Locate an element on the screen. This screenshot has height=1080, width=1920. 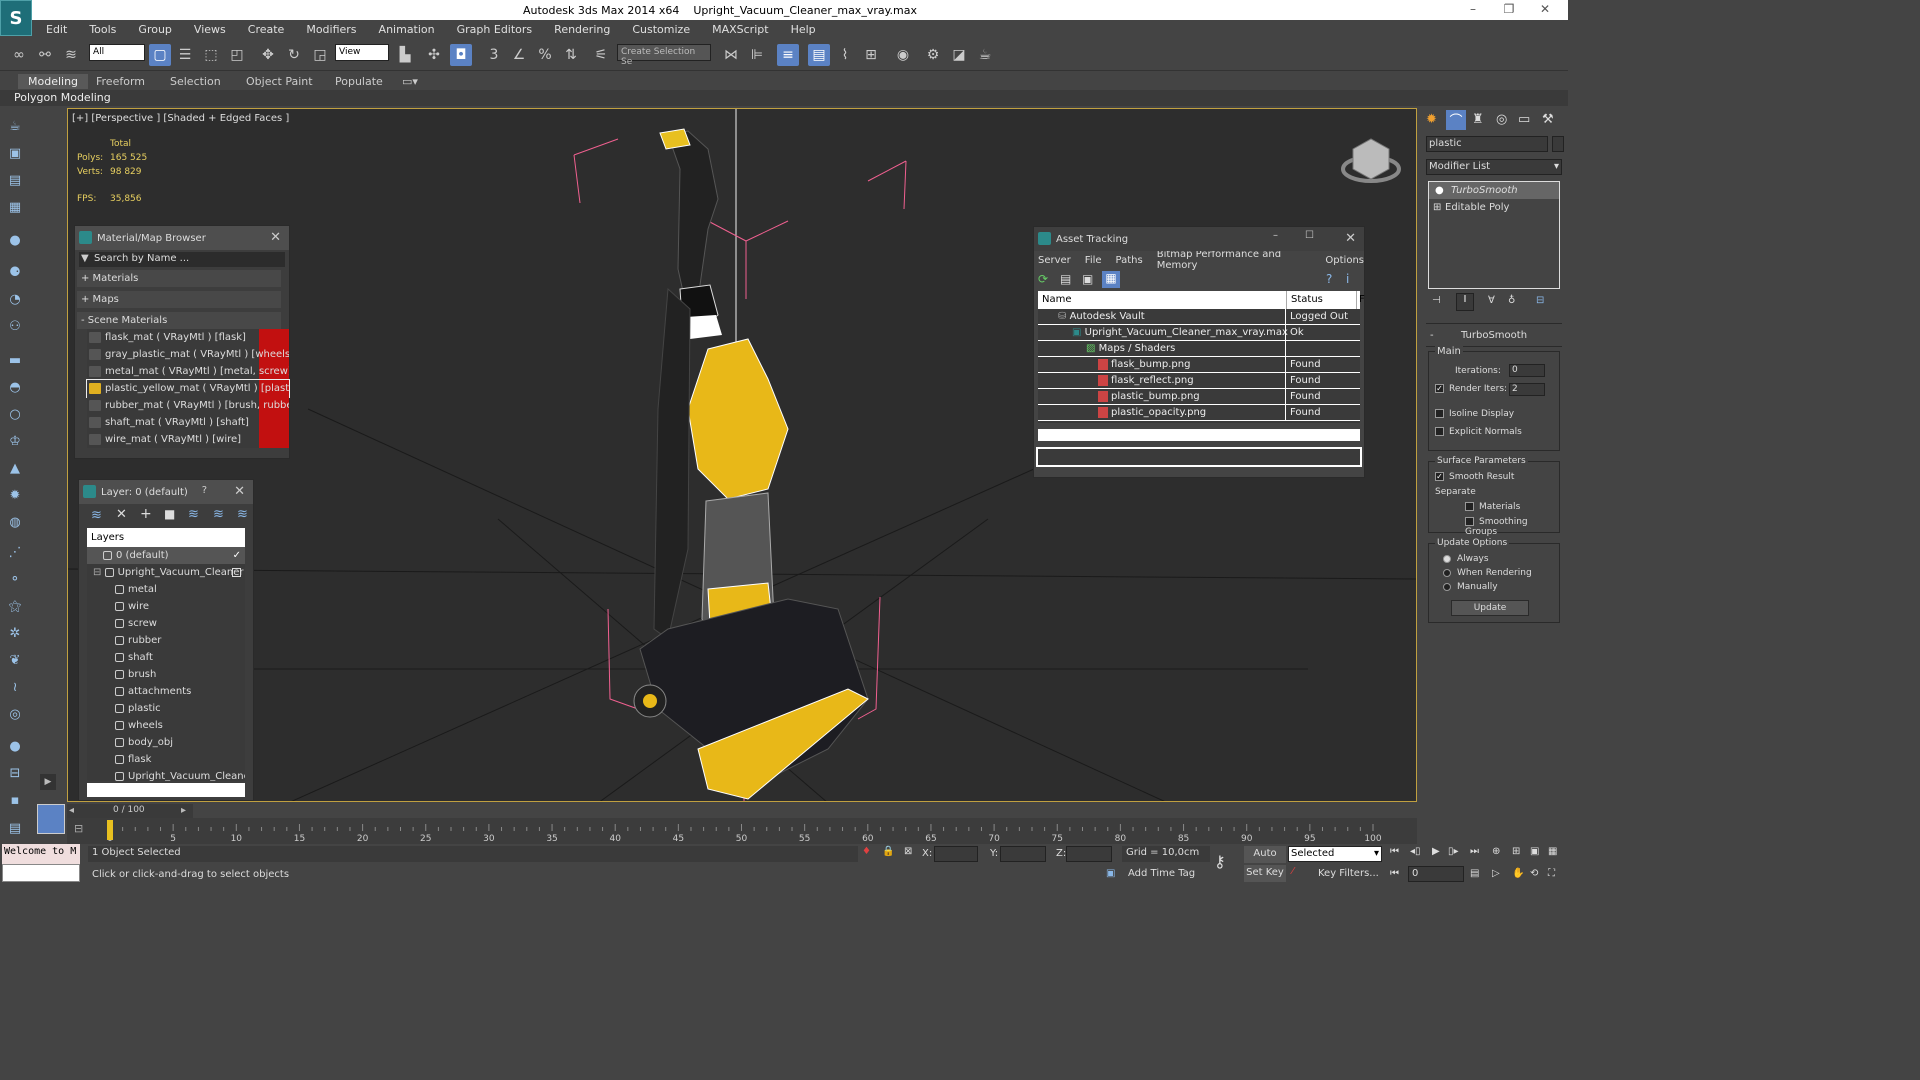
iterations-spinner: 0 is located at coordinates (1527, 370).